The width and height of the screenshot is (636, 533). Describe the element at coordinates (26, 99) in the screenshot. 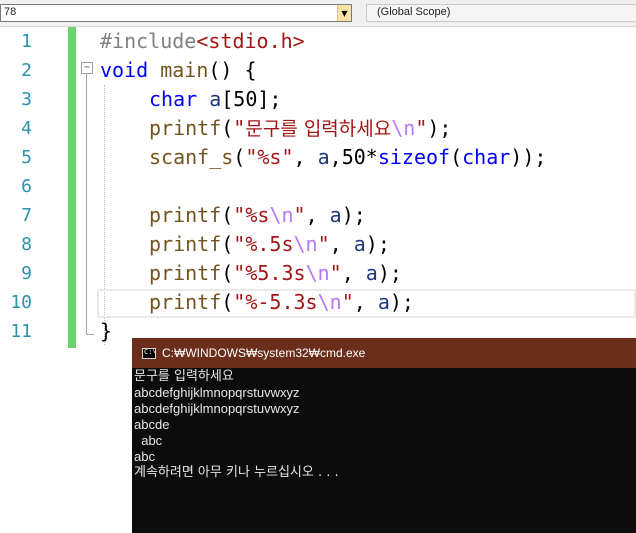

I see `line-number: 3` at that location.